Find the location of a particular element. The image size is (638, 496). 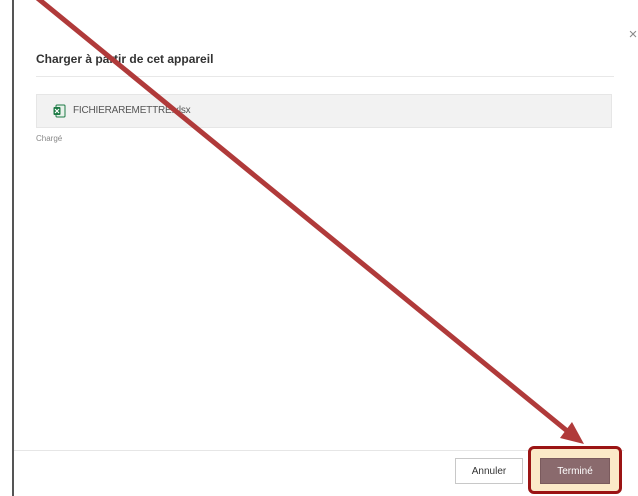

title-divider is located at coordinates (325, 76).